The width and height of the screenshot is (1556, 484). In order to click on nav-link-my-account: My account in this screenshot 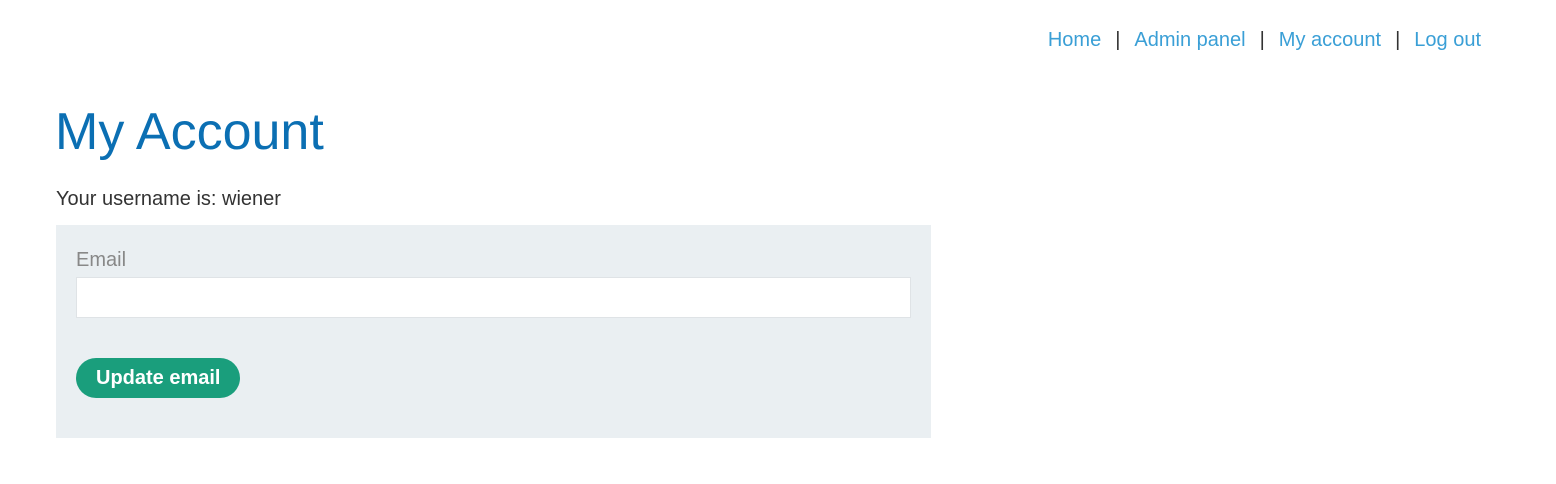, I will do `click(1330, 40)`.